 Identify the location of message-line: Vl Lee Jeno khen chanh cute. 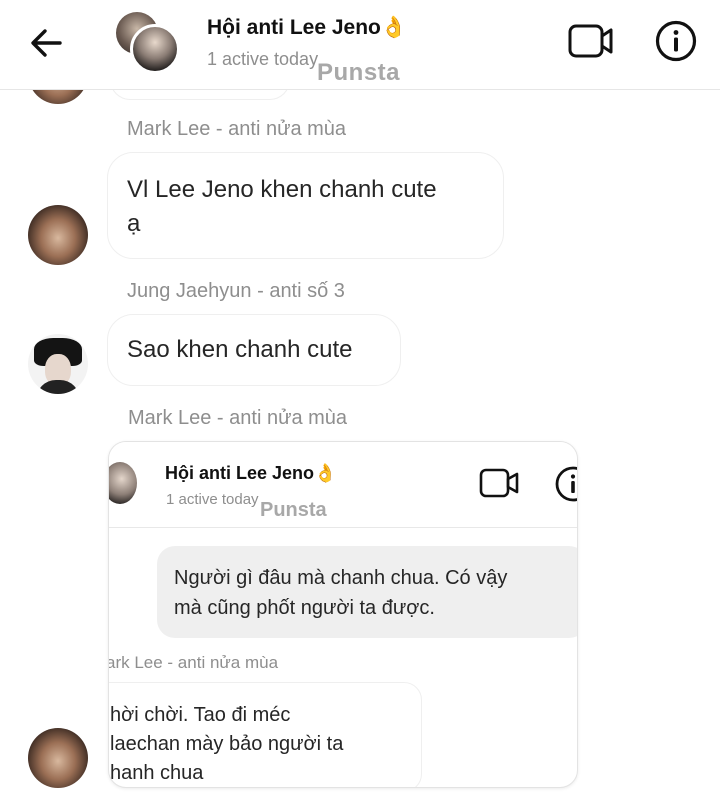
(282, 189).